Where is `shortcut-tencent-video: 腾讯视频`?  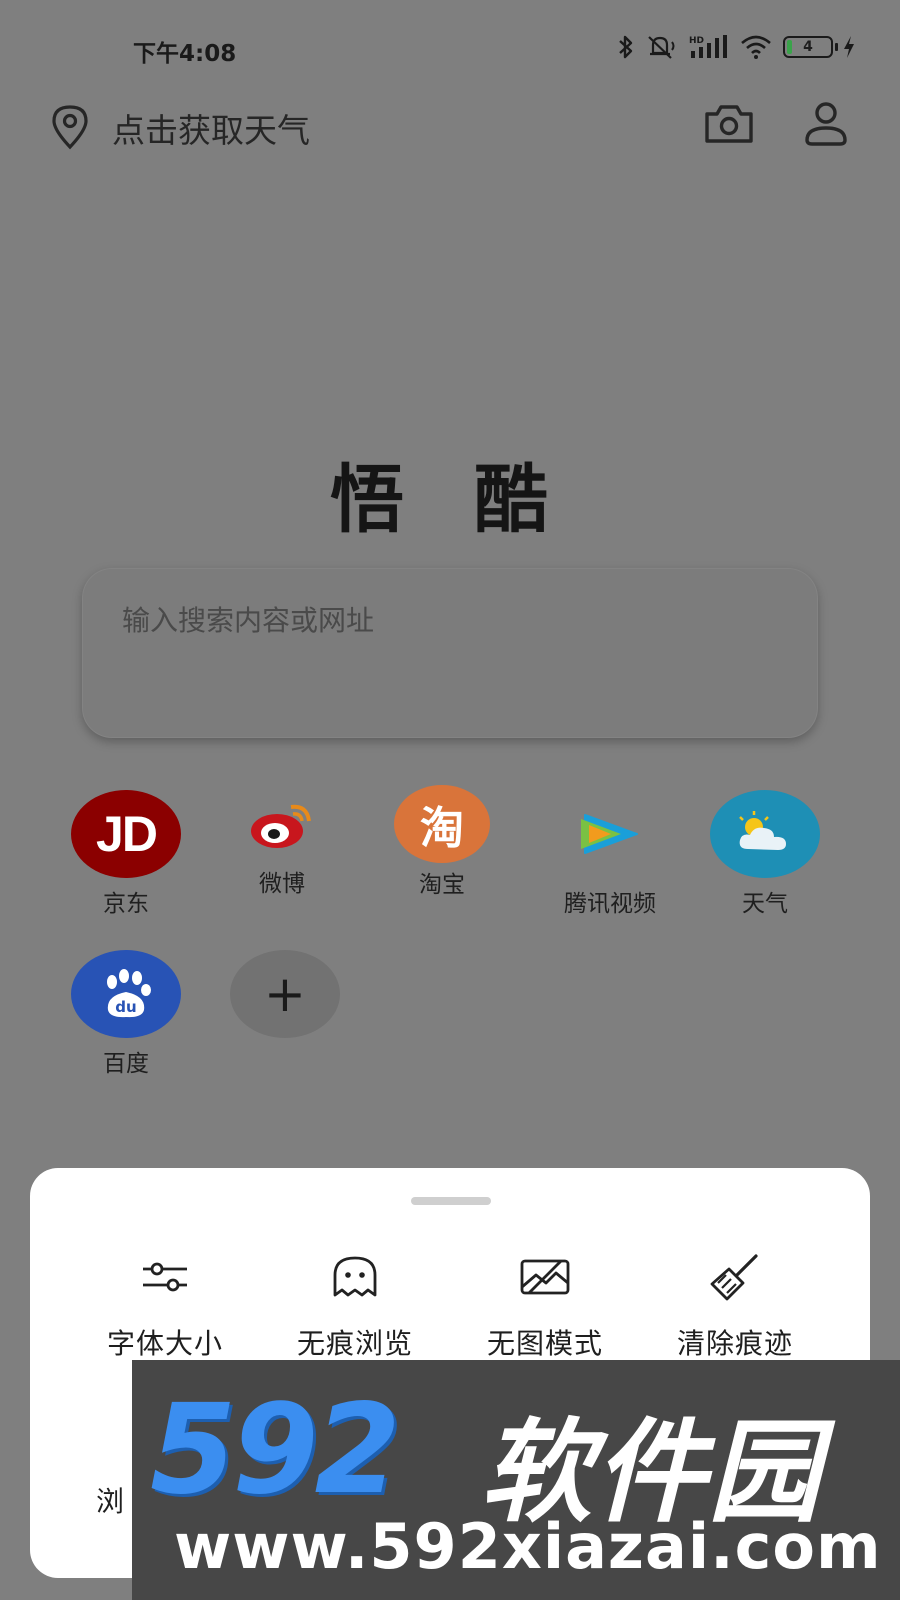
shortcut-tencent-video: 腾讯视频 is located at coordinates (610, 854).